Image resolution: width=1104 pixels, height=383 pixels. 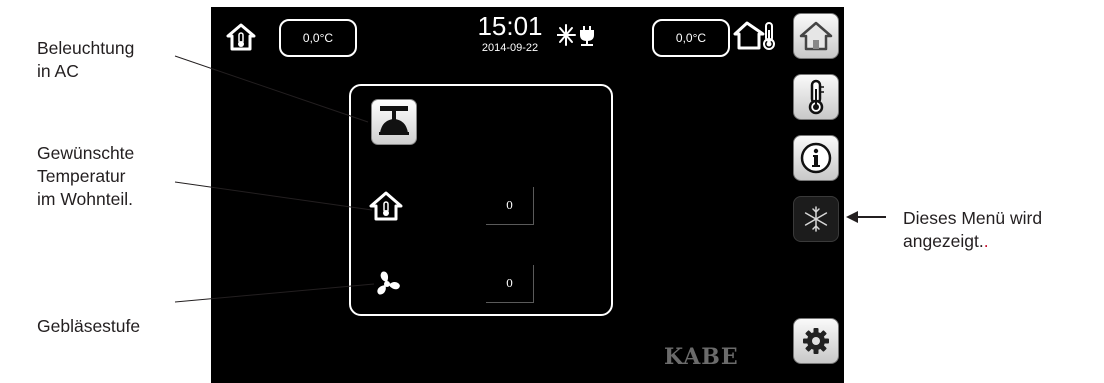 I want to click on sidebar-settings-button, so click(x=816, y=341).